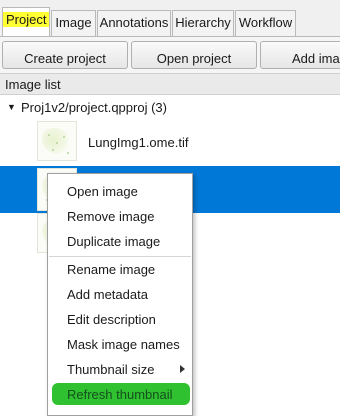 The image size is (340, 416). What do you see at coordinates (120, 242) in the screenshot?
I see `menu-item-duplicate-image: Duplicate image` at bounding box center [120, 242].